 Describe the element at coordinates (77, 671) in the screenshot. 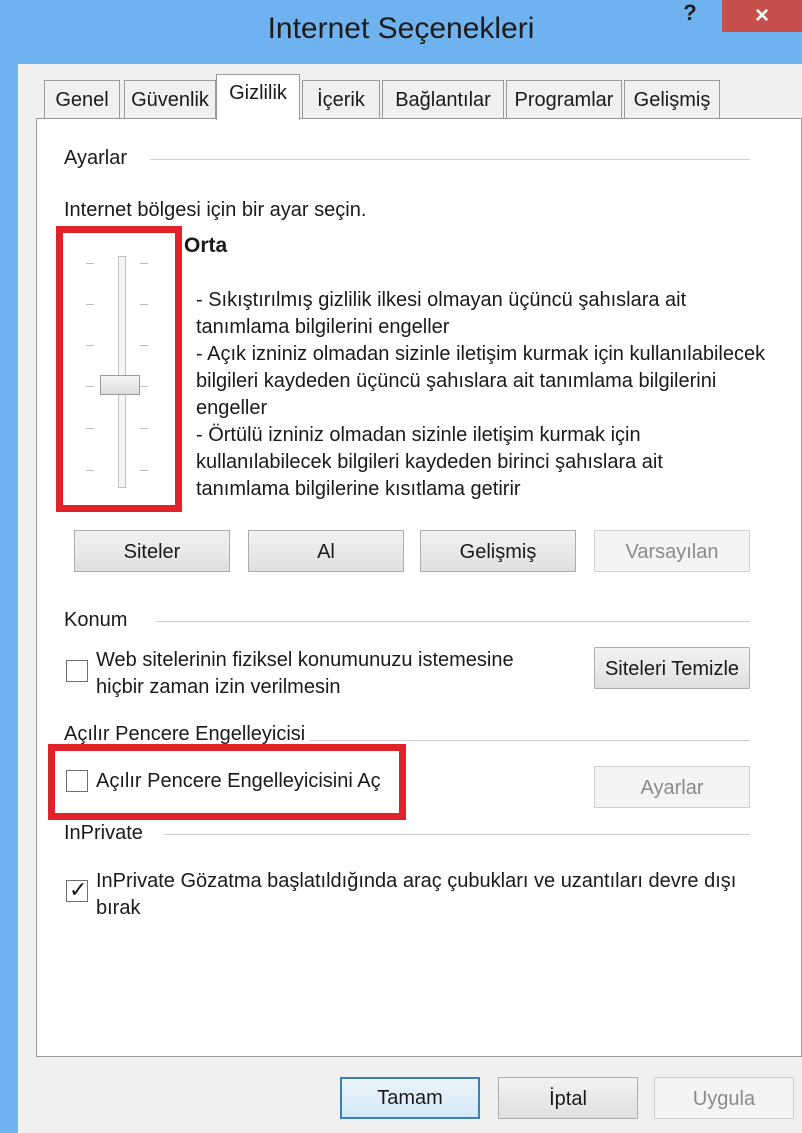

I see `location-checkbox` at that location.